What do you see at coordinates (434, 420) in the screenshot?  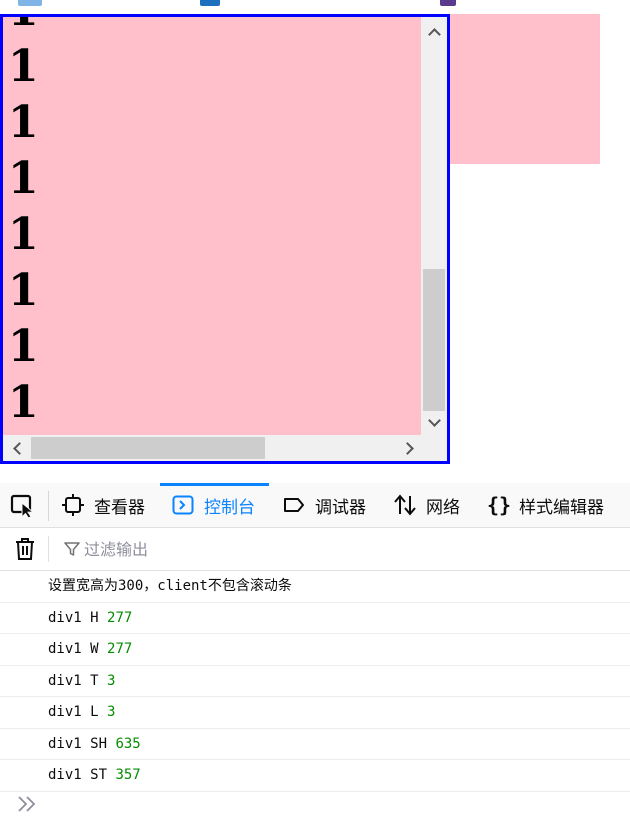 I see `scroll-down-arrow-icon` at bounding box center [434, 420].